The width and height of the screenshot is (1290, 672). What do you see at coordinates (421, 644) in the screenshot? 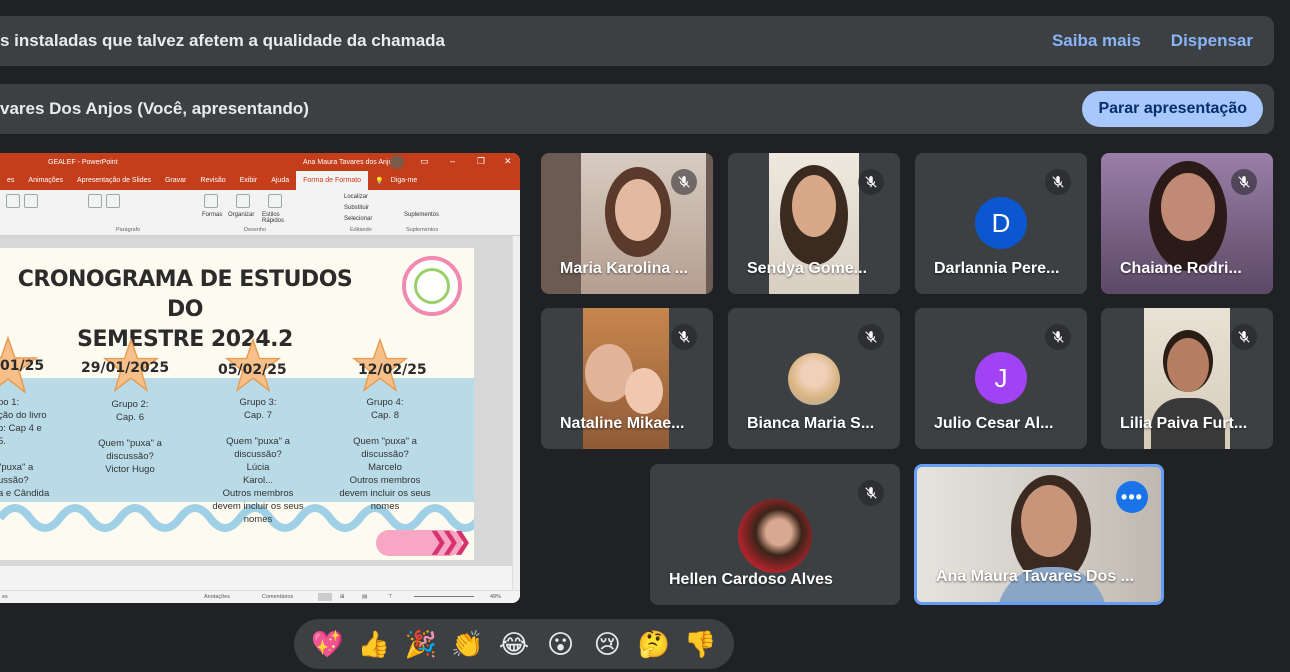
I see `party-popper-reaction: 🎉` at bounding box center [421, 644].